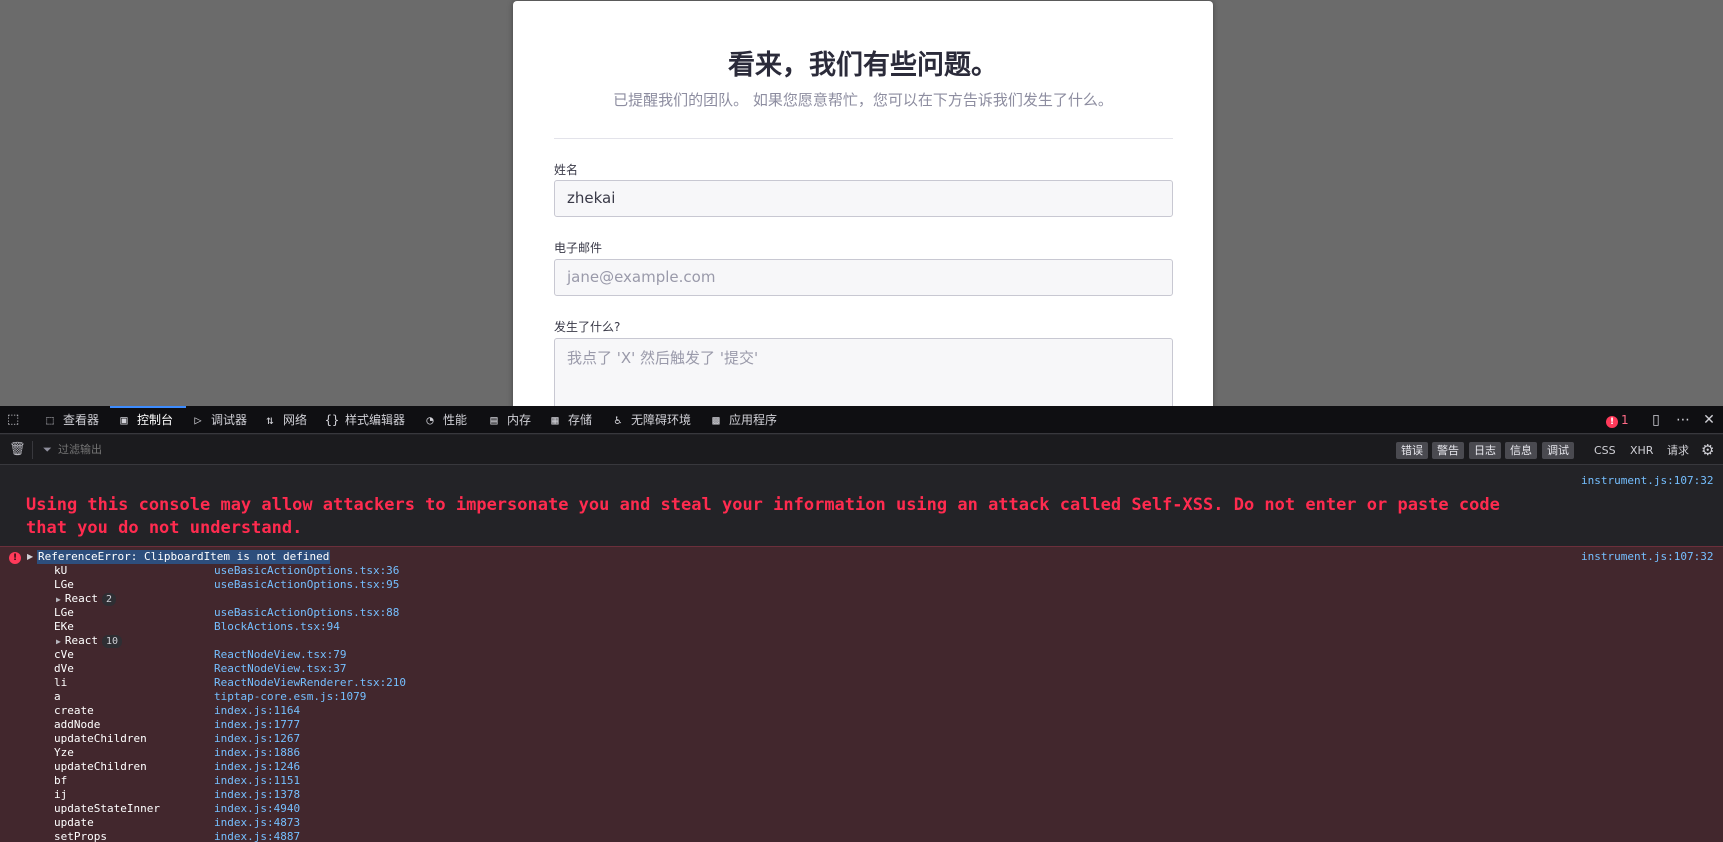  I want to click on console-settings-gear-icon: ⚙, so click(1709, 450).